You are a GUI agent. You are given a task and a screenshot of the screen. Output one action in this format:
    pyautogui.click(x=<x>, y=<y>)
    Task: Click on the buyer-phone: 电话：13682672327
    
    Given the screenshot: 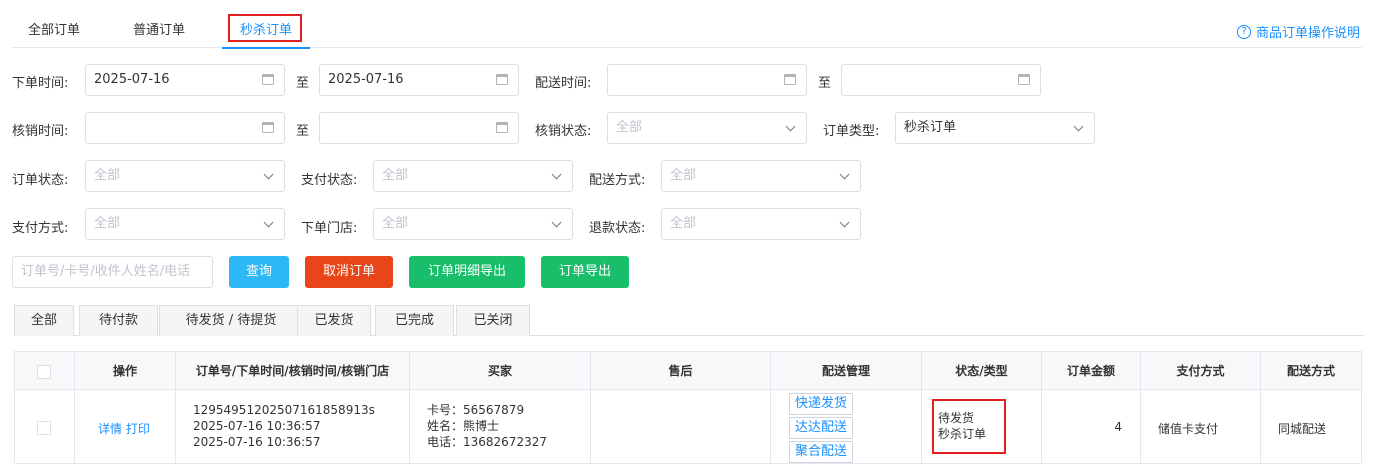 What is the action you would take?
    pyautogui.click(x=487, y=442)
    